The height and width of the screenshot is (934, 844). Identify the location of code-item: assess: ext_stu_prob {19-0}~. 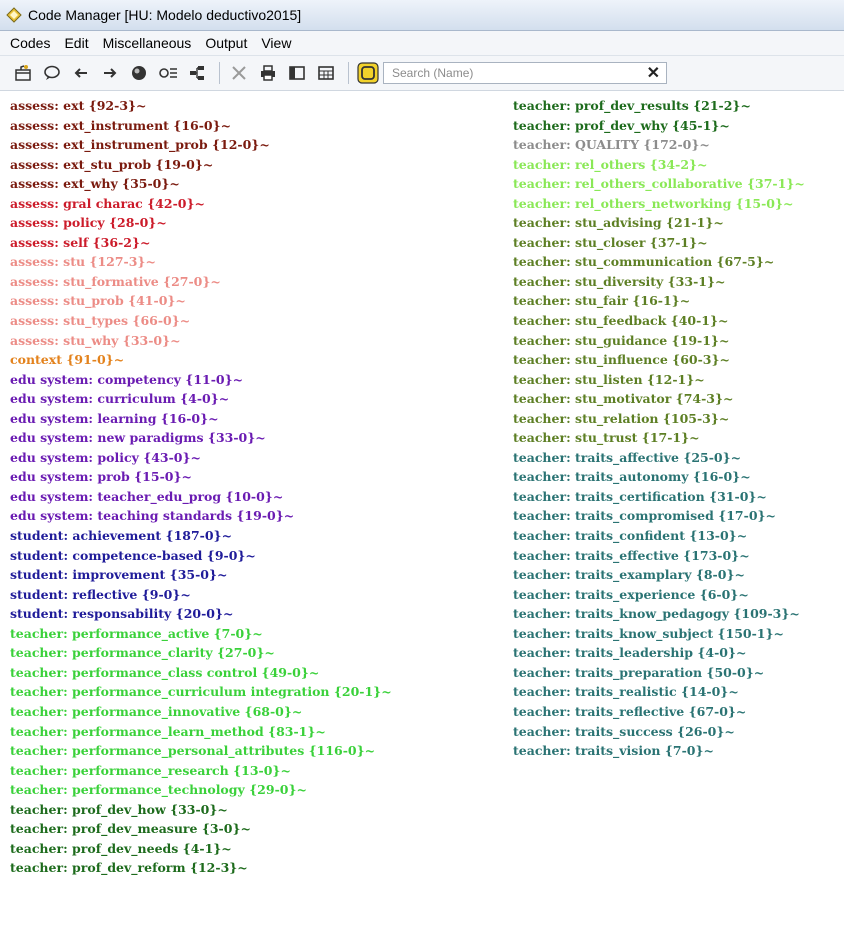
(201, 165).